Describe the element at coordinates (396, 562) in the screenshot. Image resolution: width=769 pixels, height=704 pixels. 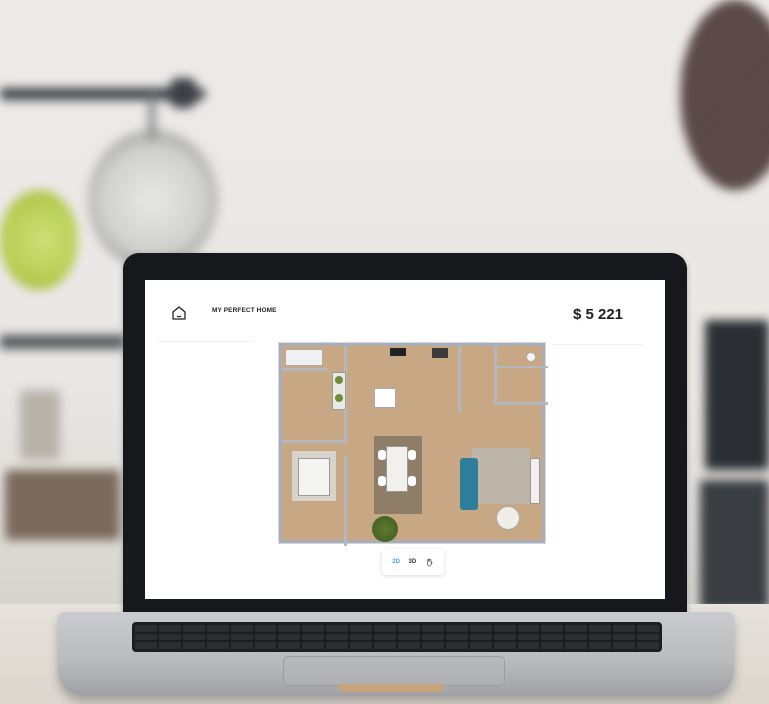
I see `toggle-2d: 2D` at that location.